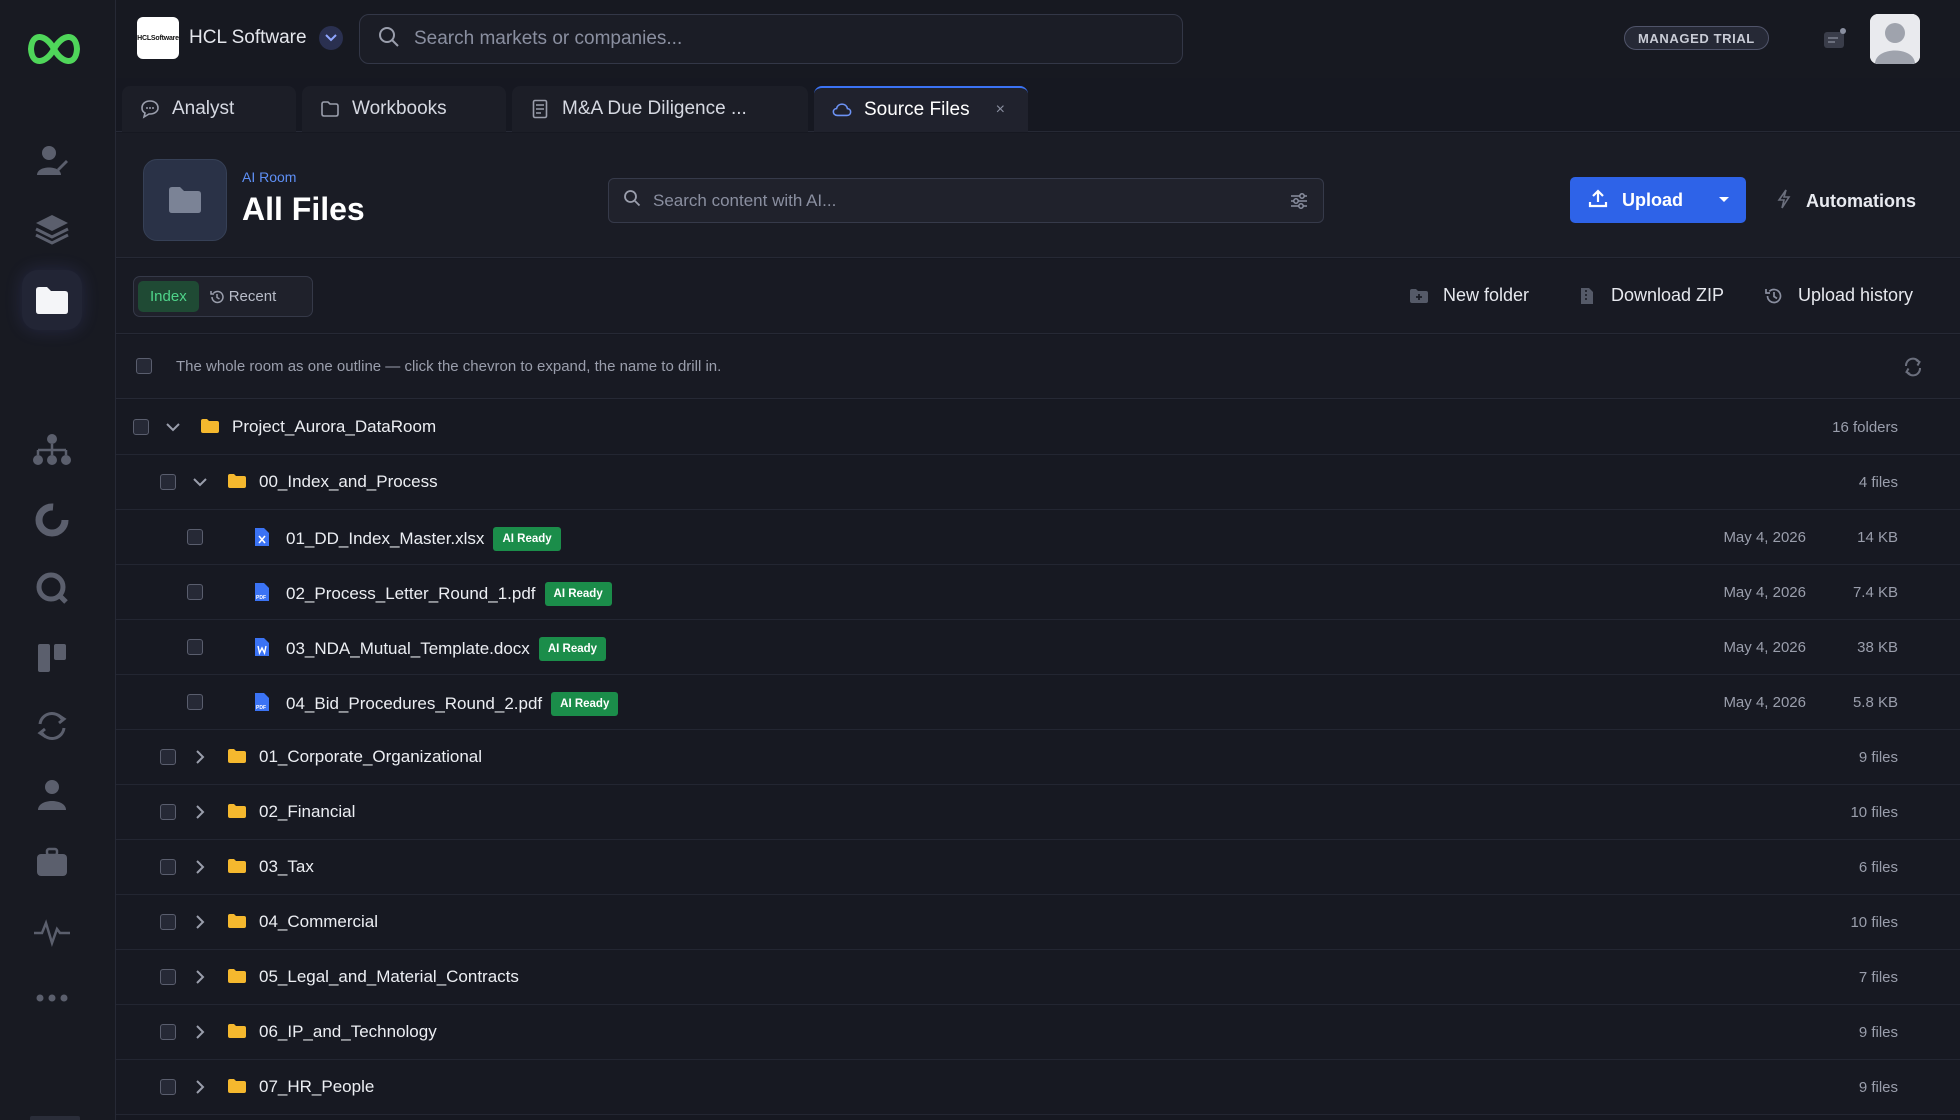  What do you see at coordinates (54, 49) in the screenshot?
I see `app-logo-icon` at bounding box center [54, 49].